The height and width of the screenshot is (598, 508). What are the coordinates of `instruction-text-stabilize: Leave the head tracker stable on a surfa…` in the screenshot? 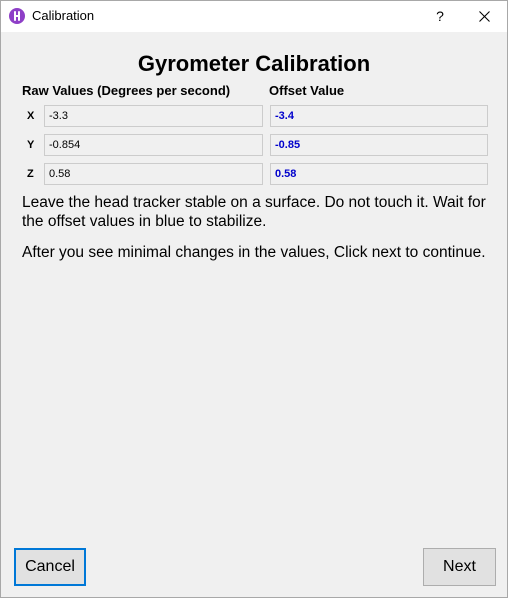 It's located at (254, 212).